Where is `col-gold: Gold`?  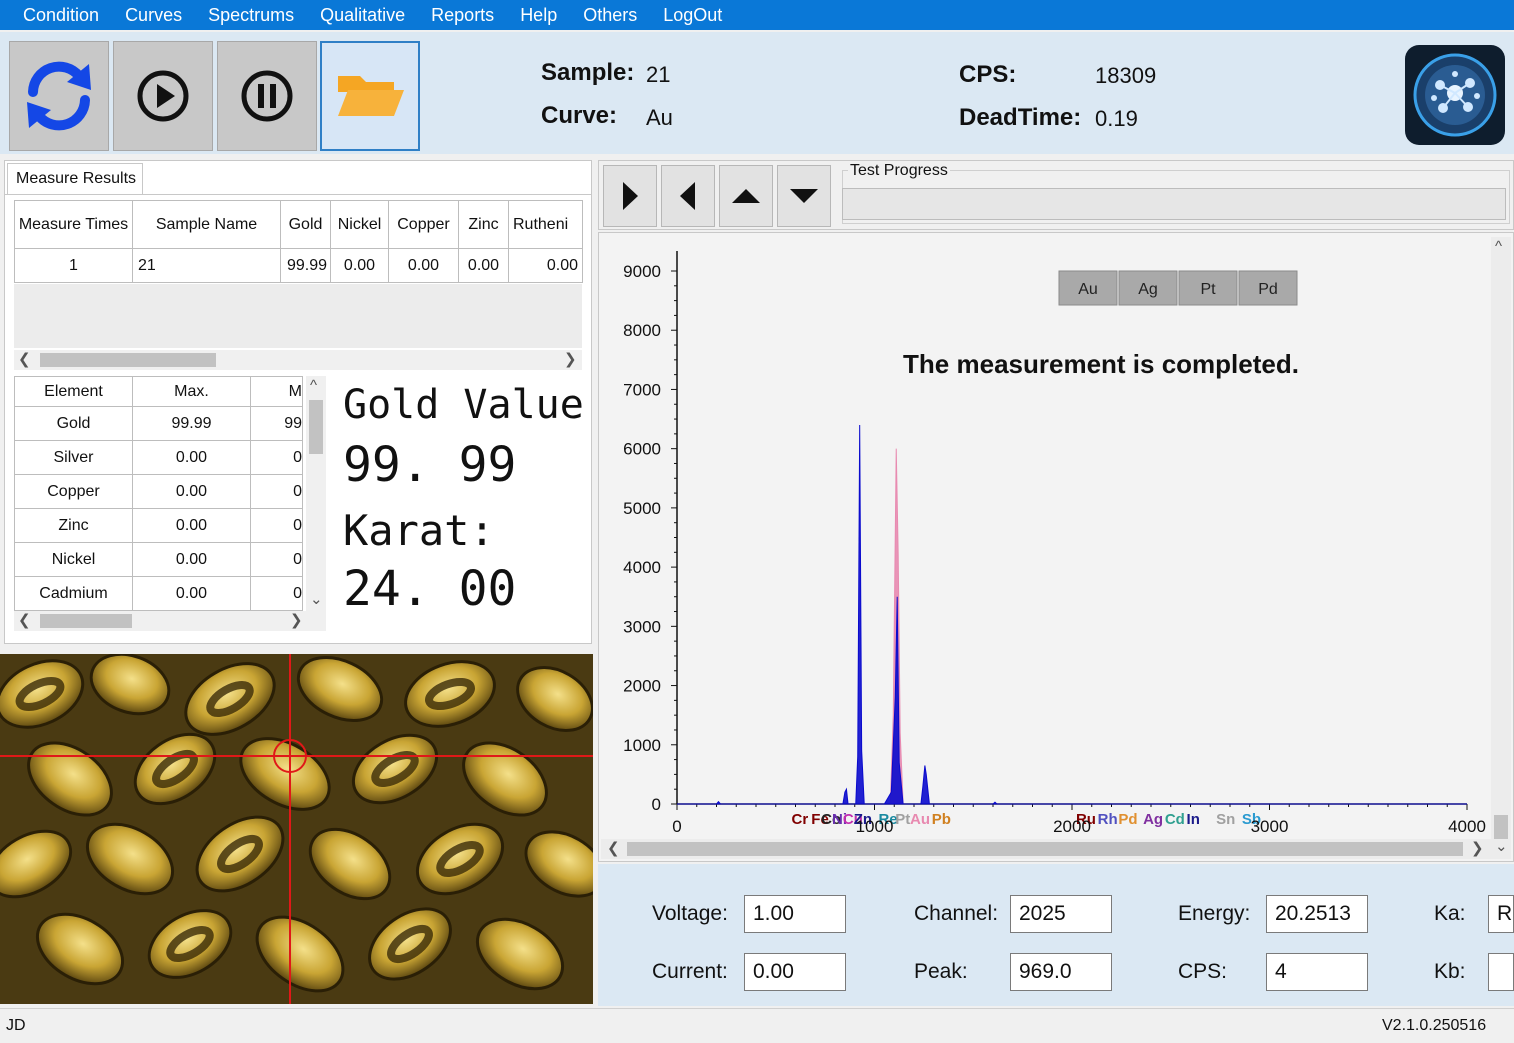
col-gold: Gold is located at coordinates (305, 224).